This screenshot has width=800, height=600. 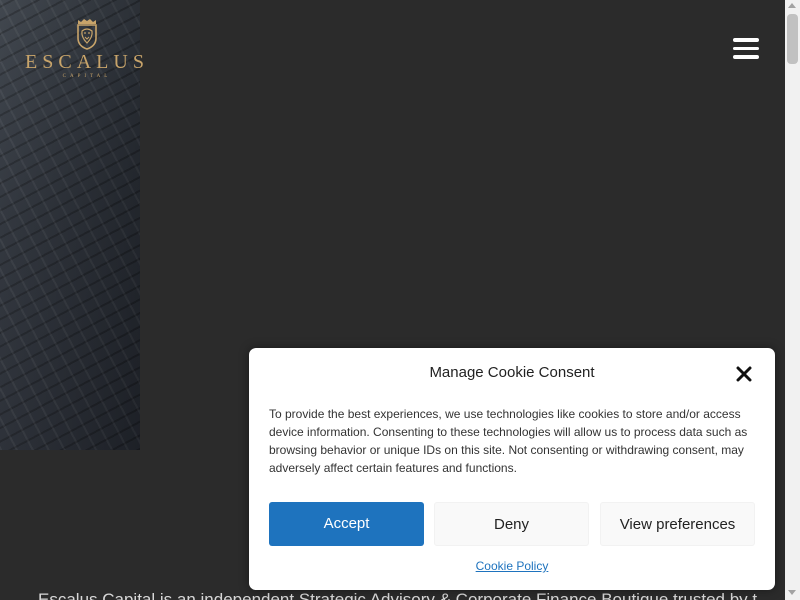 What do you see at coordinates (792, 300) in the screenshot?
I see `page-scrollbar` at bounding box center [792, 300].